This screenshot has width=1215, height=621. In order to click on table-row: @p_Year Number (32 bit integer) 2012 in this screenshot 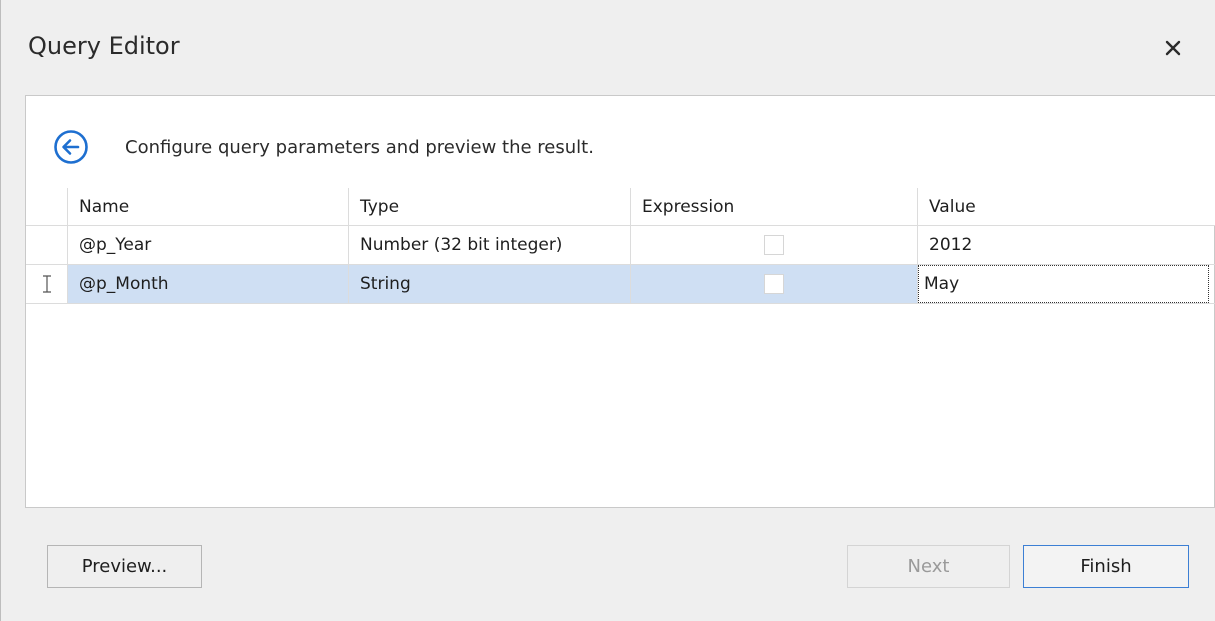, I will do `click(620, 245)`.